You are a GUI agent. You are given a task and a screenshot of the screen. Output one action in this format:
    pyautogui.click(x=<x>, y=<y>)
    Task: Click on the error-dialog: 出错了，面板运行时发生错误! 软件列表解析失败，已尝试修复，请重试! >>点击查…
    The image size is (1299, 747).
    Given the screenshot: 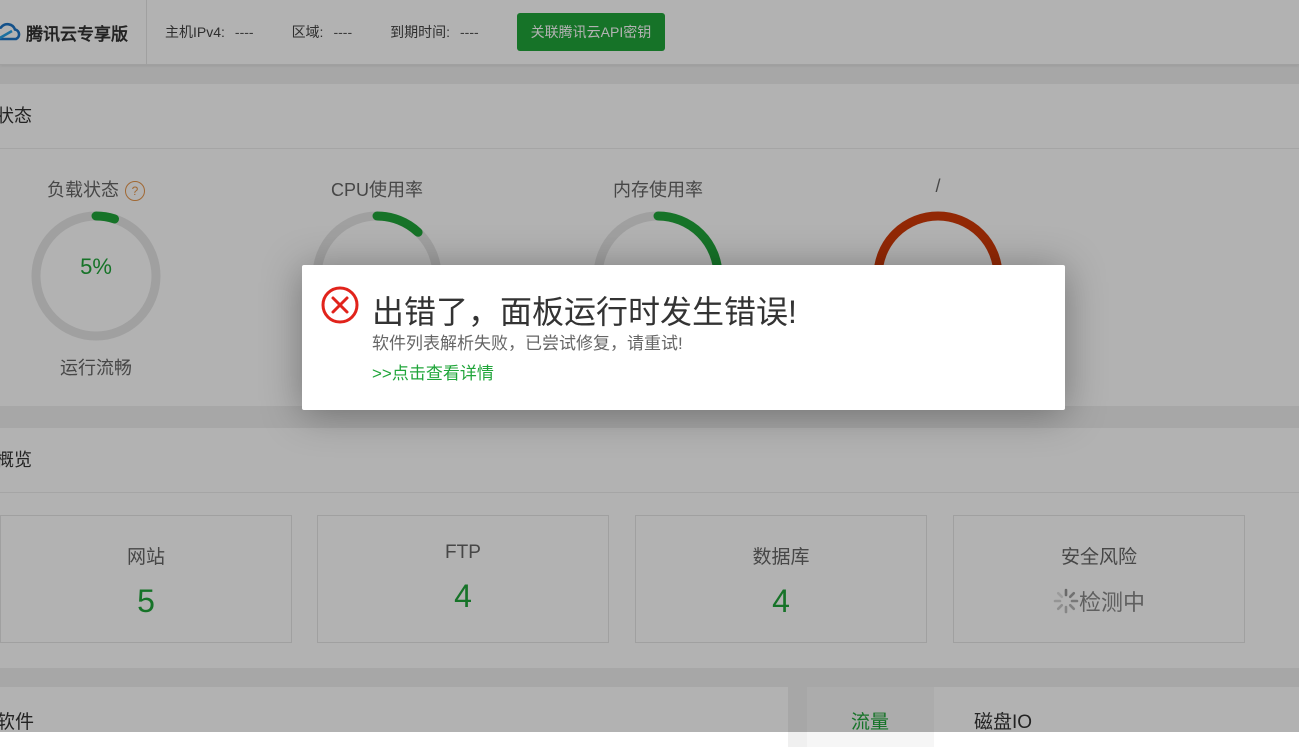 What is the action you would take?
    pyautogui.click(x=683, y=337)
    